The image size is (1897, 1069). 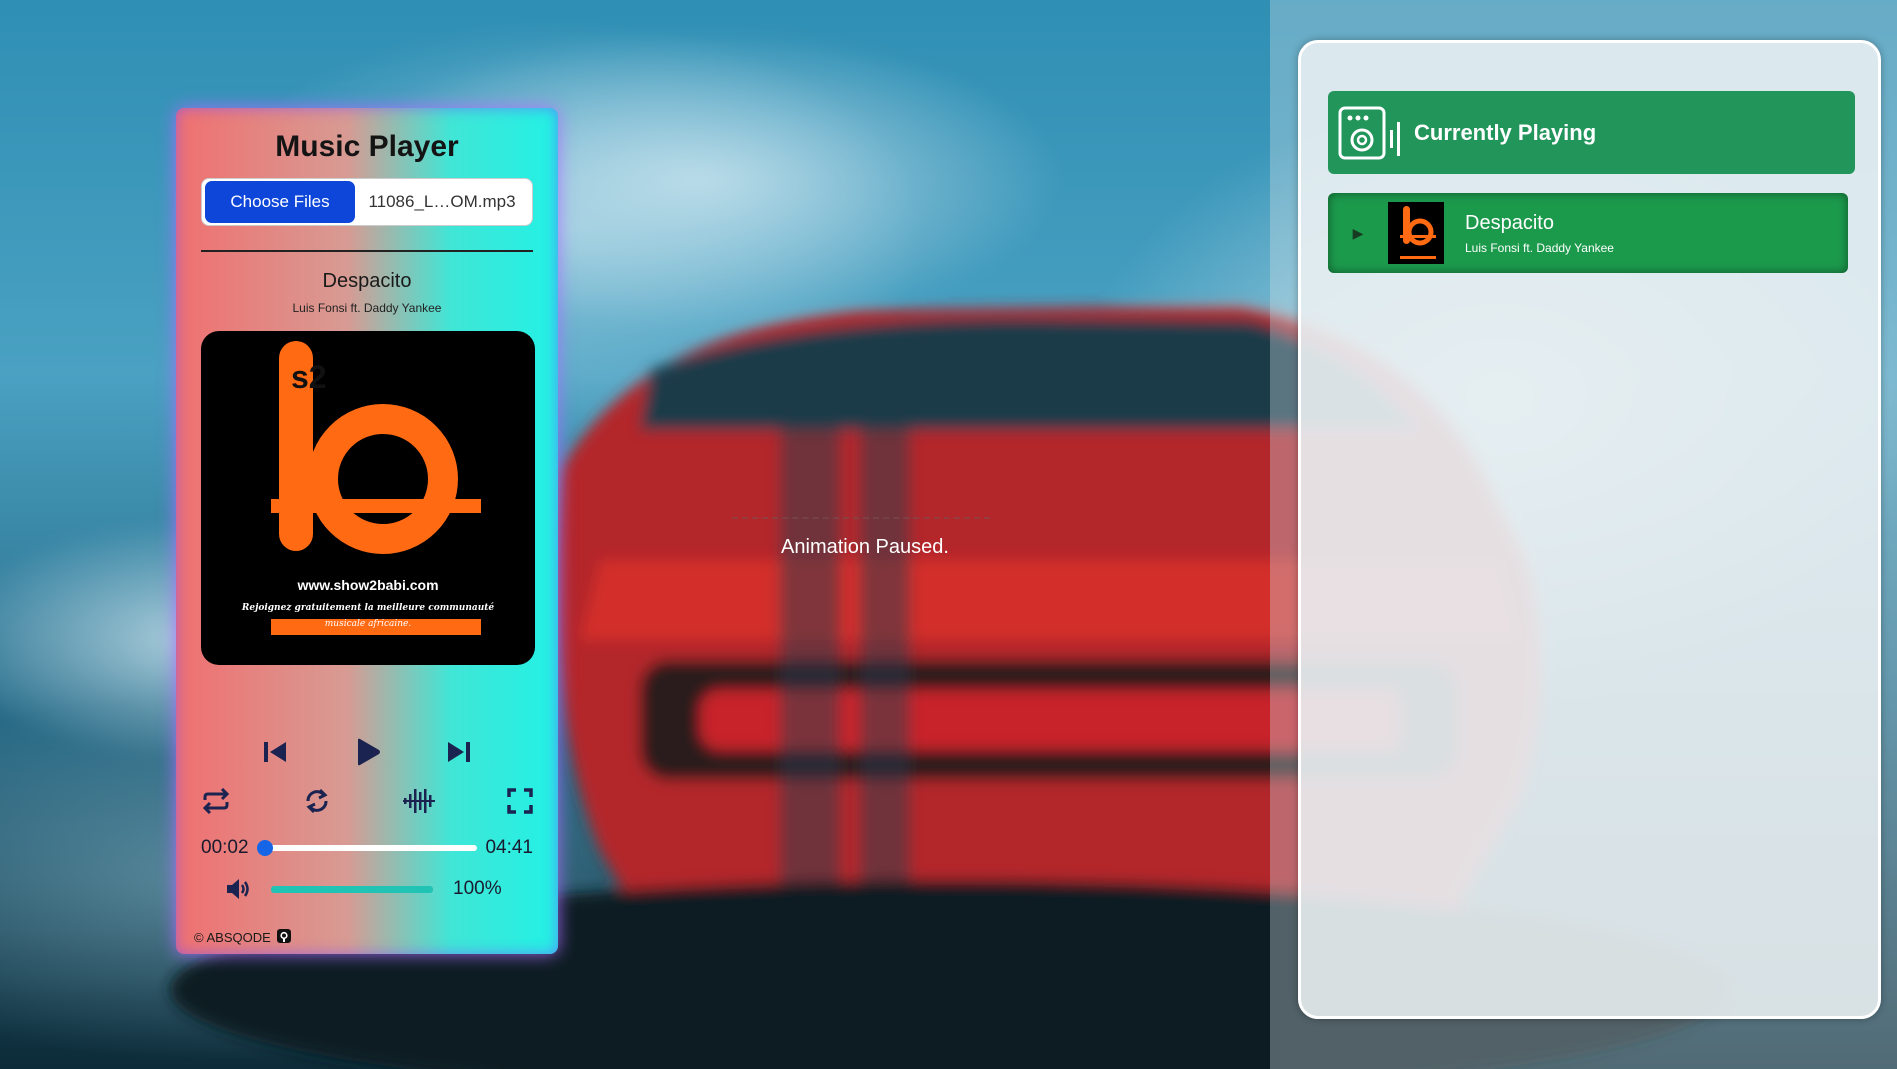 I want to click on audio-wave-icon, so click(x=419, y=801).